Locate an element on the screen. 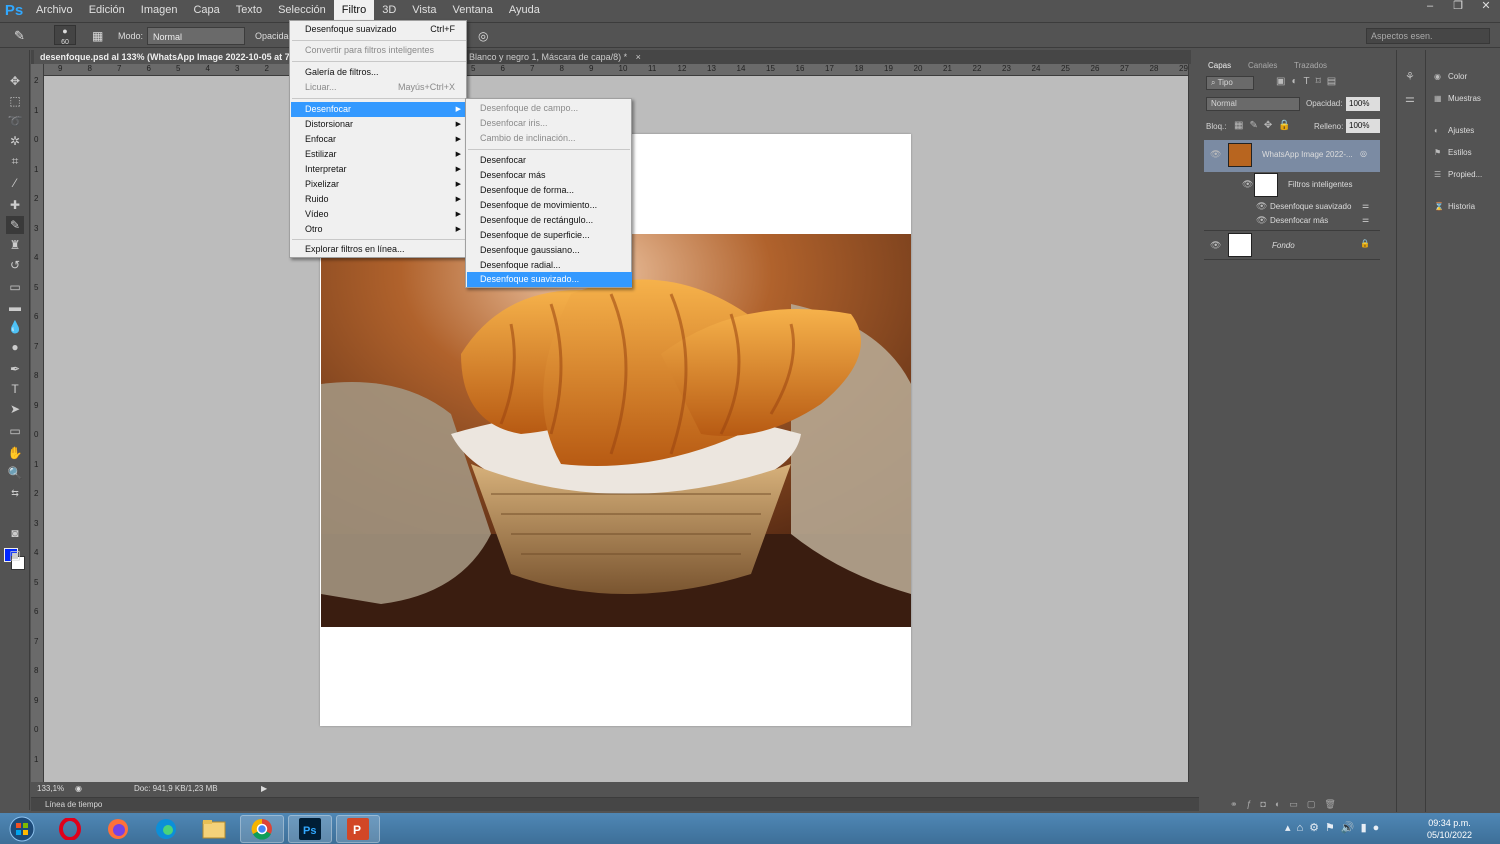  history-brush-tool-icon: ↺ is located at coordinates (15, 265).